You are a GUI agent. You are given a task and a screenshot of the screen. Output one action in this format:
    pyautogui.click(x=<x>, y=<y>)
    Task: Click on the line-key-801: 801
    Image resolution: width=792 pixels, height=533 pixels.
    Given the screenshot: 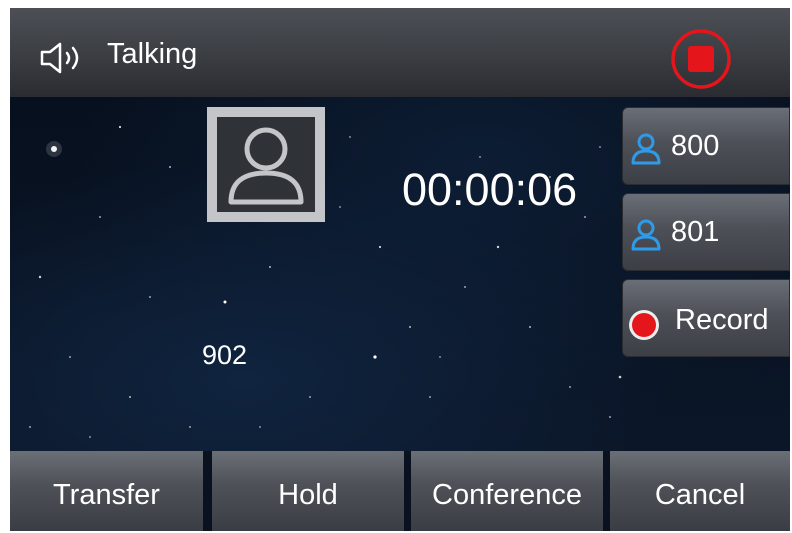 What is the action you would take?
    pyautogui.click(x=706, y=232)
    